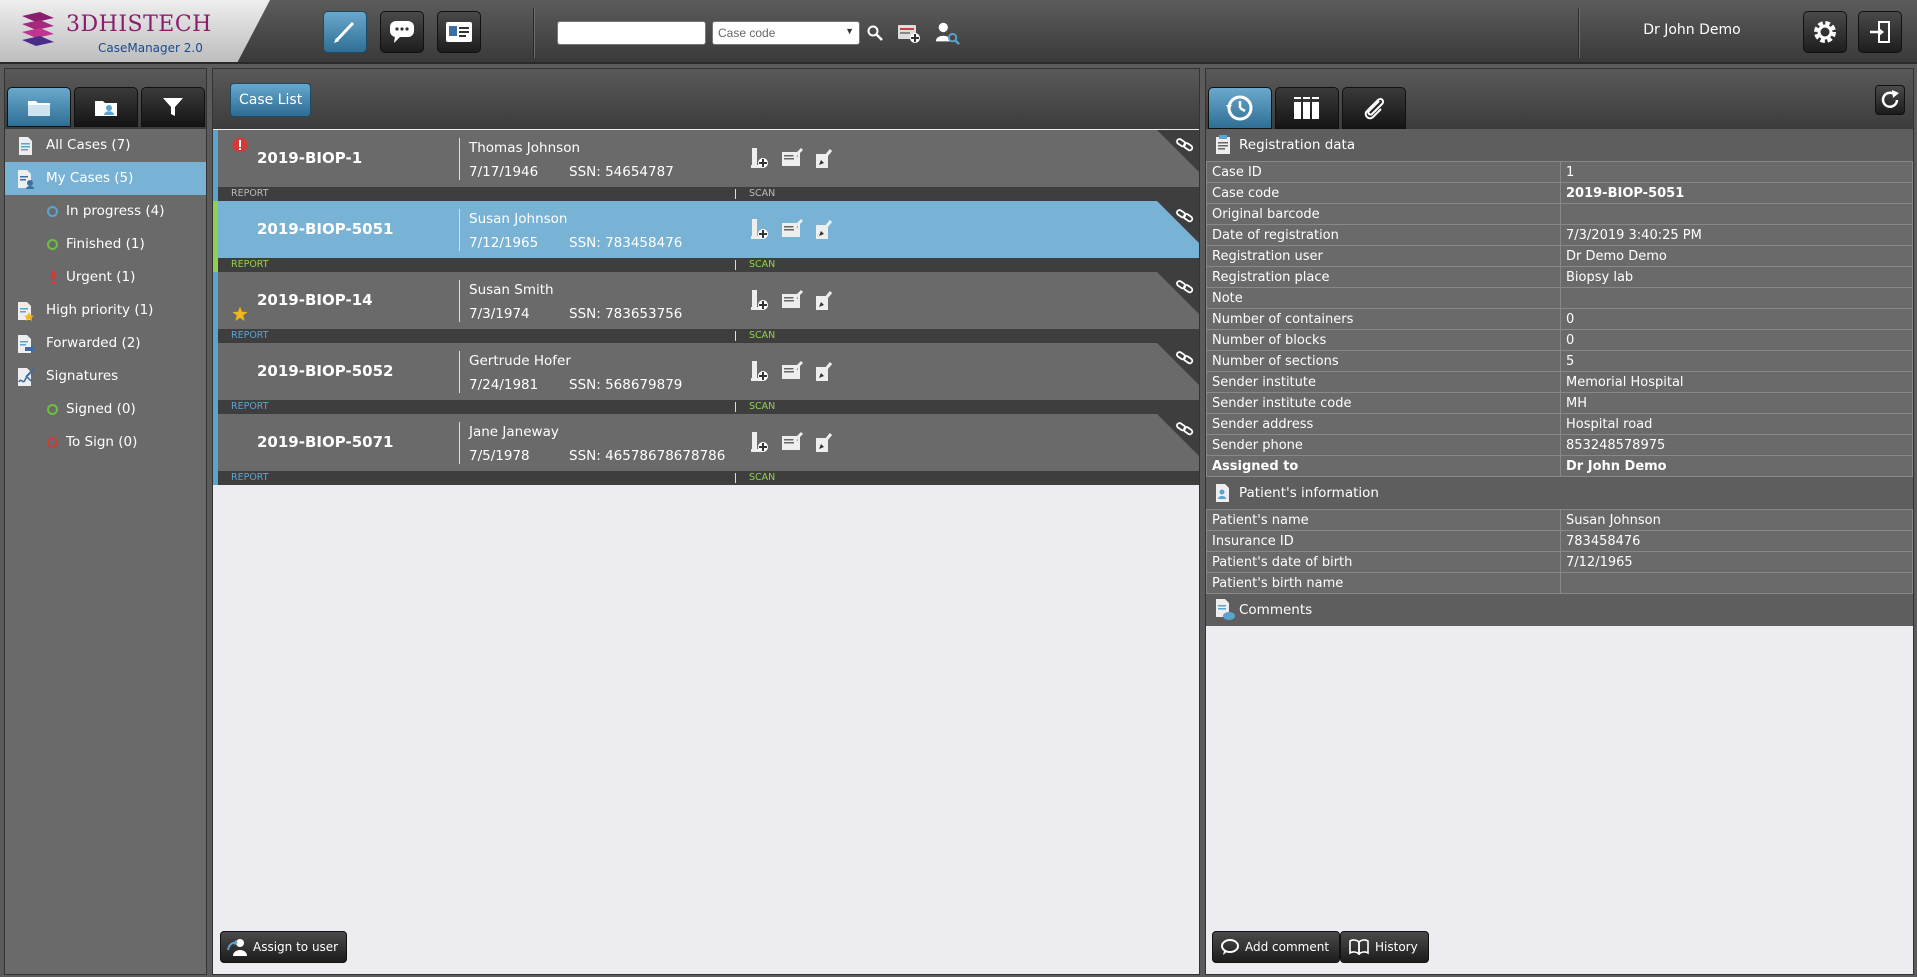 This screenshot has height=977, width=1917. Describe the element at coordinates (105, 211) in the screenshot. I see `sidebar-item-in-progress: In progress (4)` at that location.